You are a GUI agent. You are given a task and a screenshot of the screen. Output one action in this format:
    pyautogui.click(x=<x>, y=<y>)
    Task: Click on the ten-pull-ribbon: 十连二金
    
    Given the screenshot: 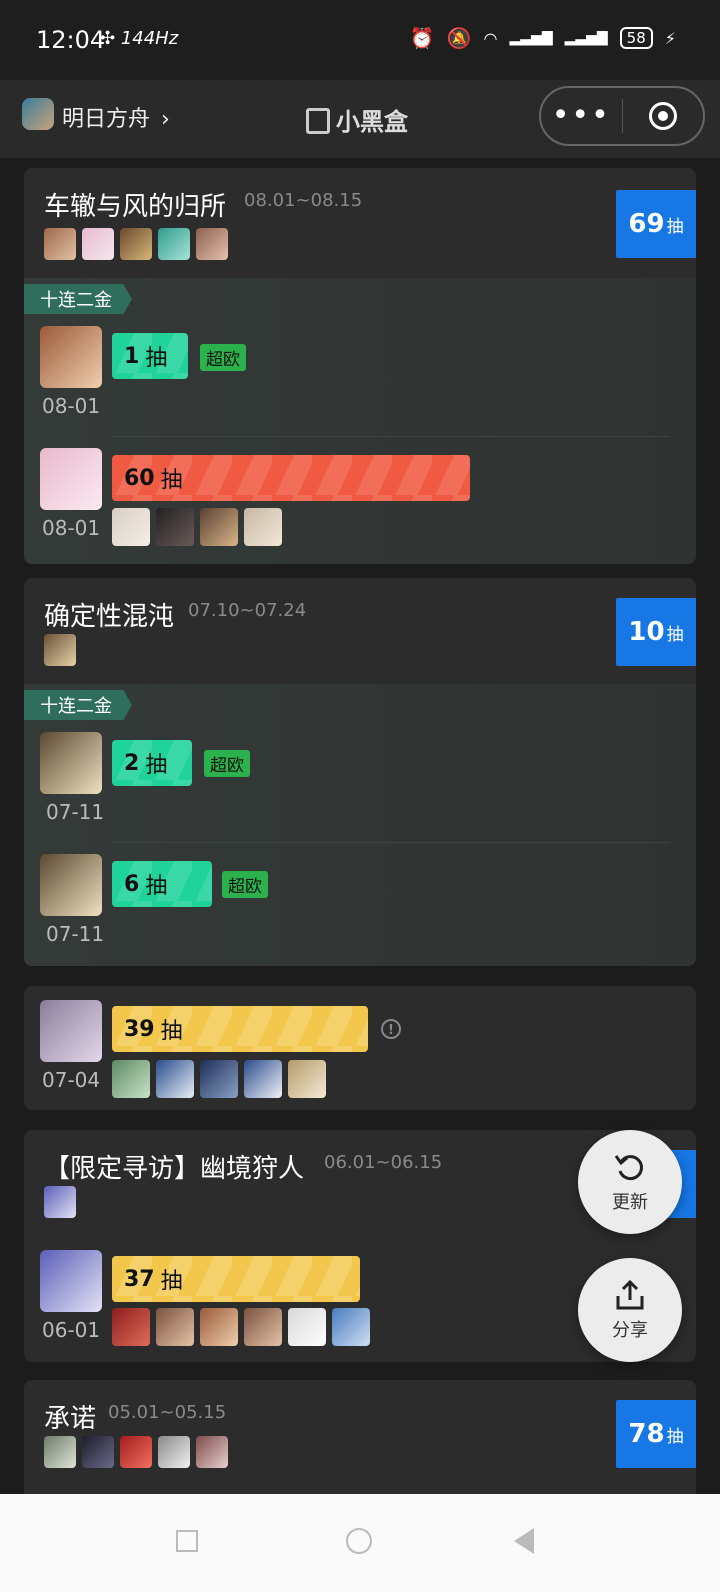 What is the action you would take?
    pyautogui.click(x=78, y=299)
    